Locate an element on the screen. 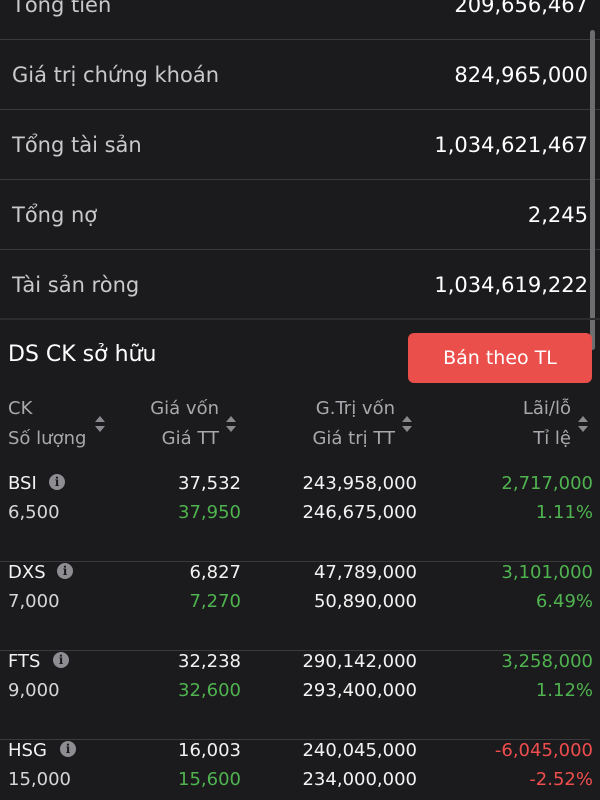 The width and height of the screenshot is (600, 800). summary-value: 2,245 is located at coordinates (557, 214).